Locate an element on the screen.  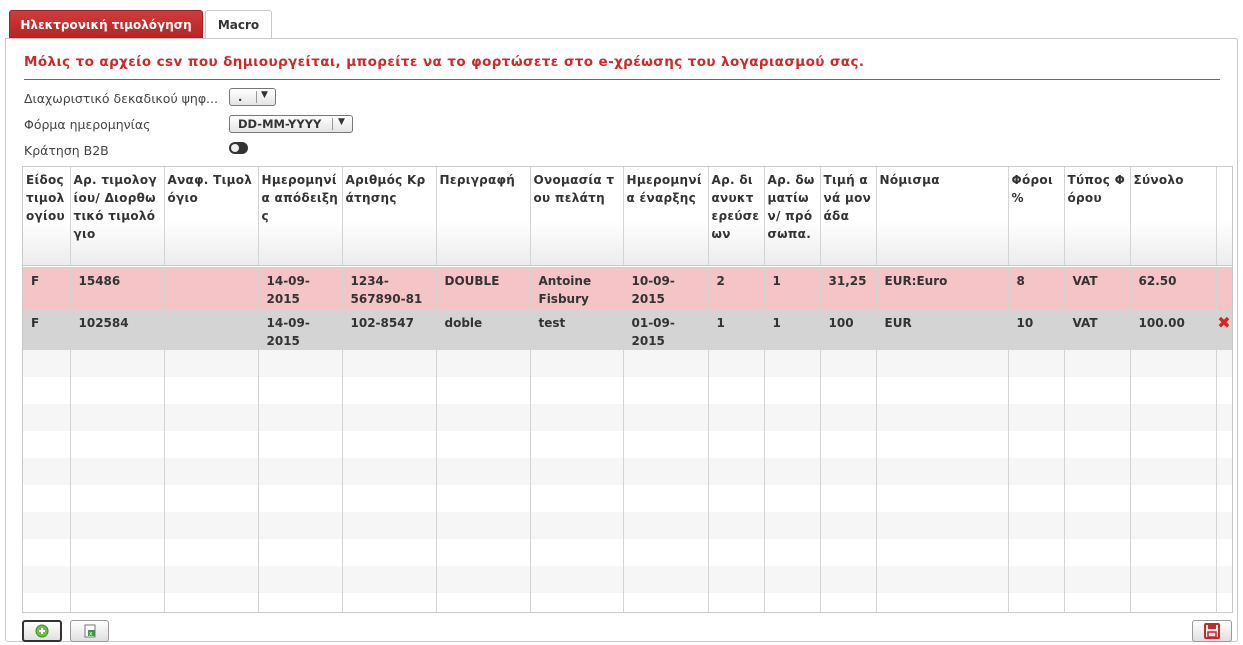
export-excel-button: x is located at coordinates (89, 631).